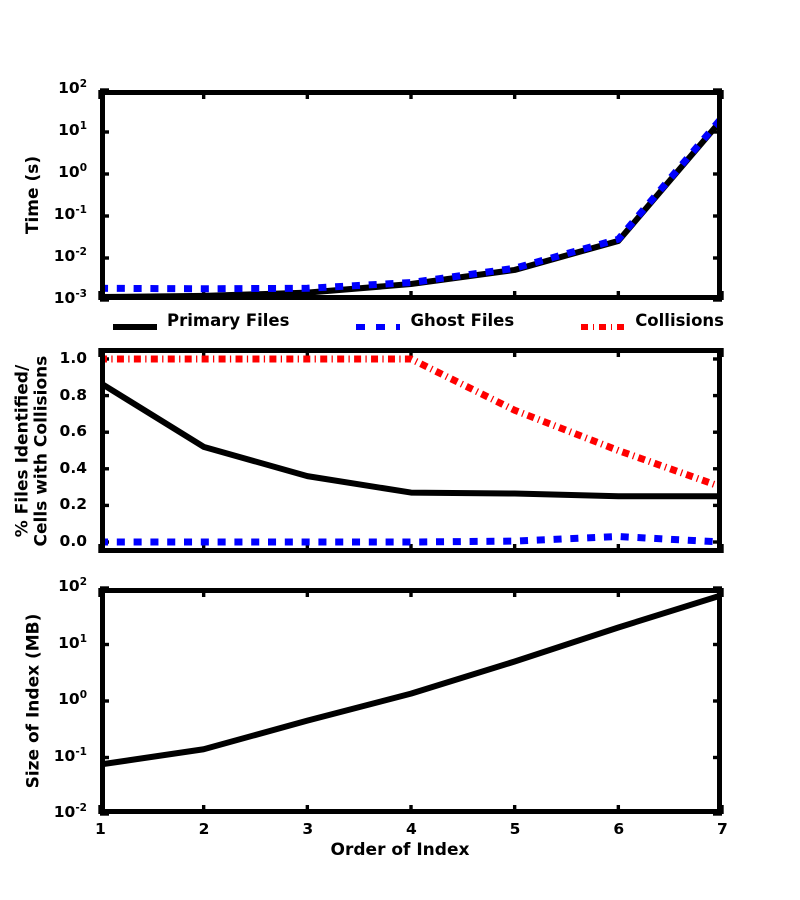 The image size is (800, 900). What do you see at coordinates (40, 450) in the screenshot?
I see `panel-files-identified-ylabel-line2: Cells with Collisions` at bounding box center [40, 450].